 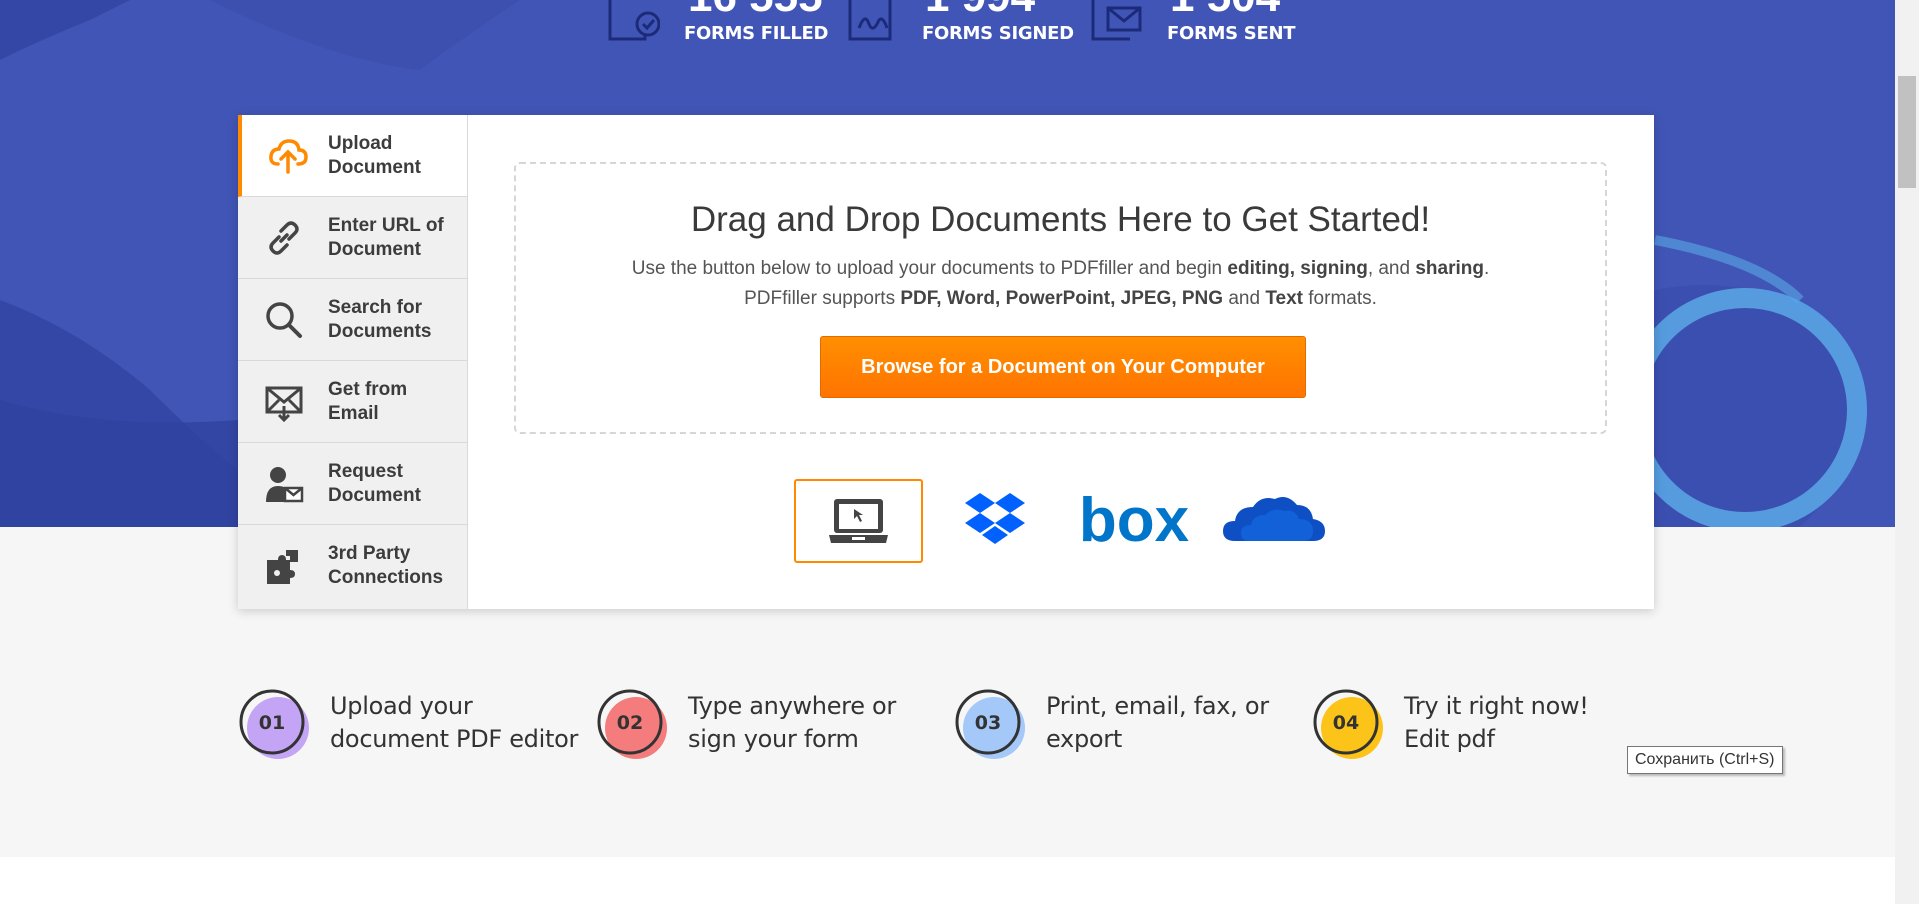 I want to click on page-scrollbar, so click(x=1907, y=452).